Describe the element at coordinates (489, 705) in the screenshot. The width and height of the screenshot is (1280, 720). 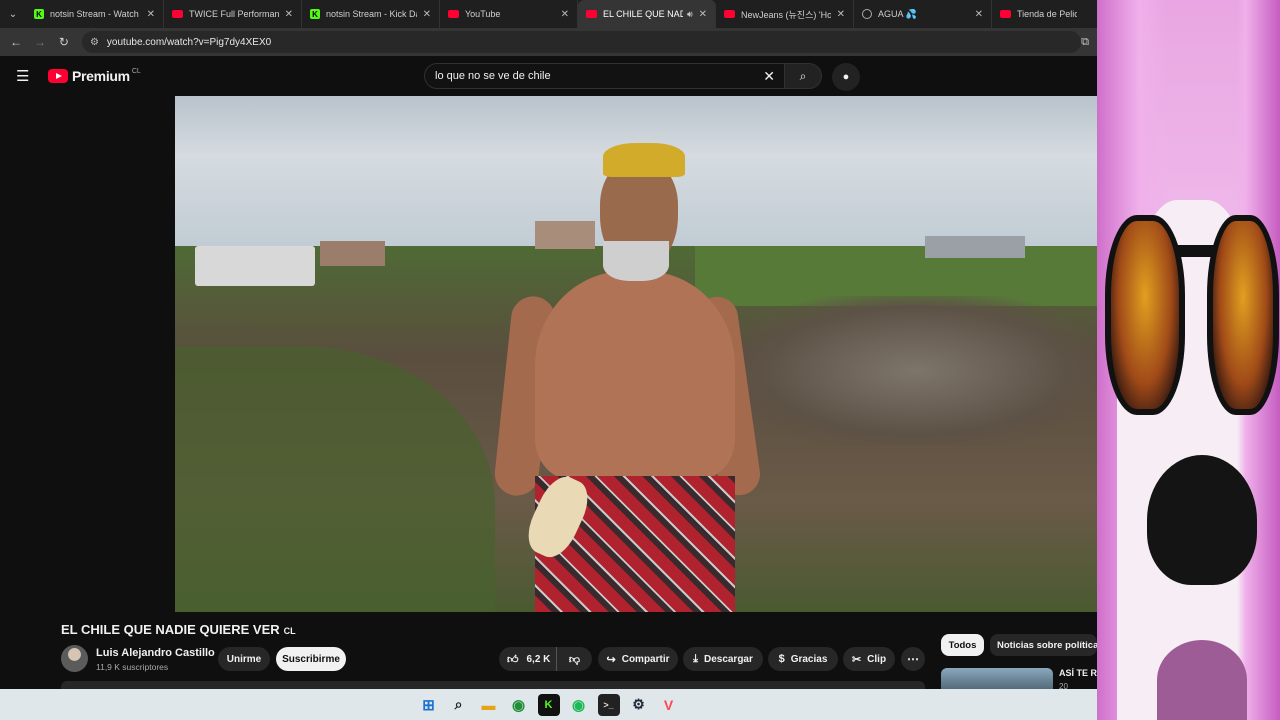
I see `file-explorer-icon: ▬` at that location.